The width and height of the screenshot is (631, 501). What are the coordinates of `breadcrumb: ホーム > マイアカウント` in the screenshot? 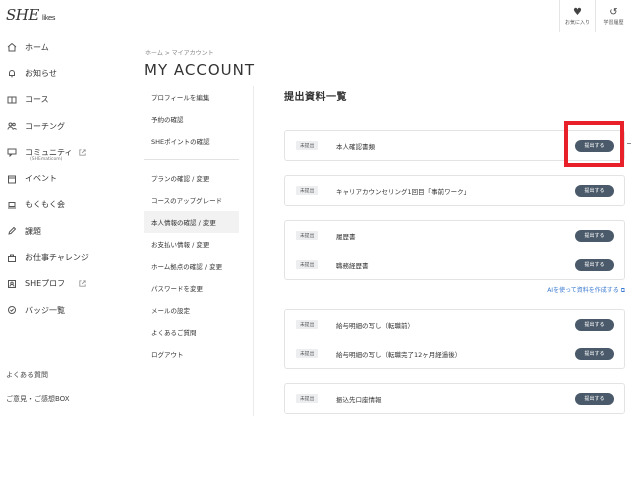 It's located at (179, 52).